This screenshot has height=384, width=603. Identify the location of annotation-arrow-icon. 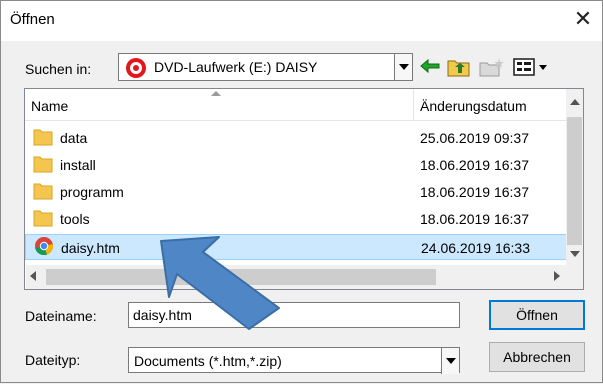
(220, 283).